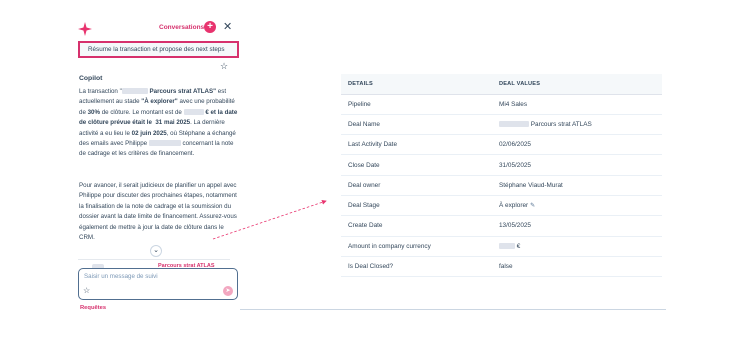 The image size is (750, 339). What do you see at coordinates (577, 165) in the screenshot?
I see `field-value: 31/05/2025` at bounding box center [577, 165].